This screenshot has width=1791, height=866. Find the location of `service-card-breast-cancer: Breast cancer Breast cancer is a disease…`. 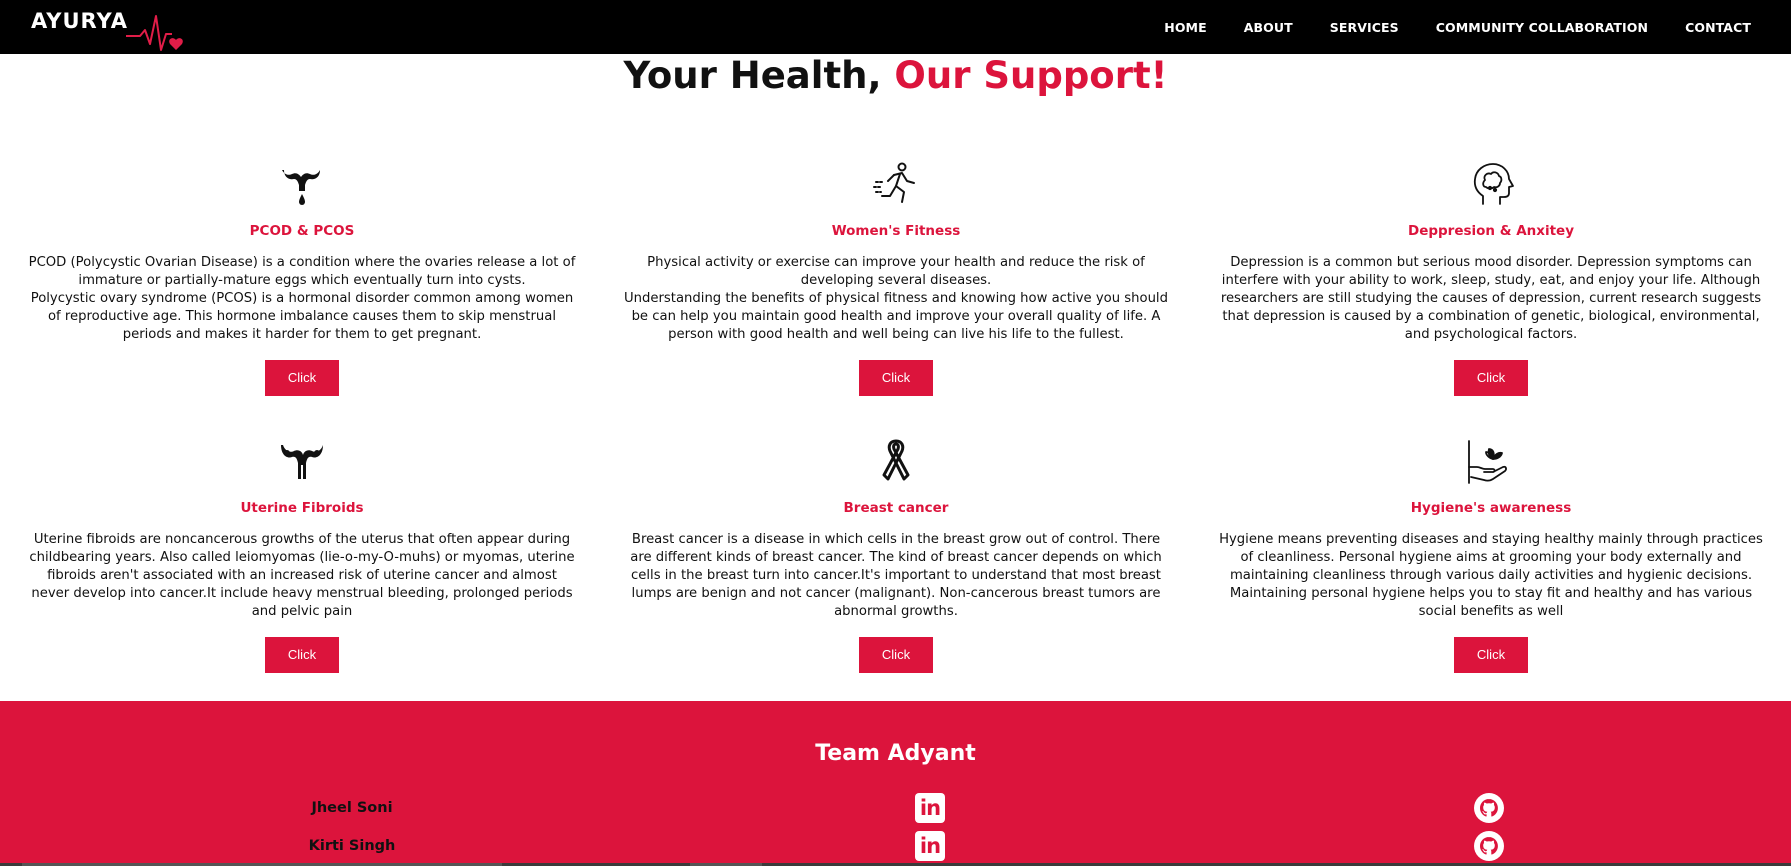

service-card-breast-cancer: Breast cancer Breast cancer is a disease… is located at coordinates (896, 555).